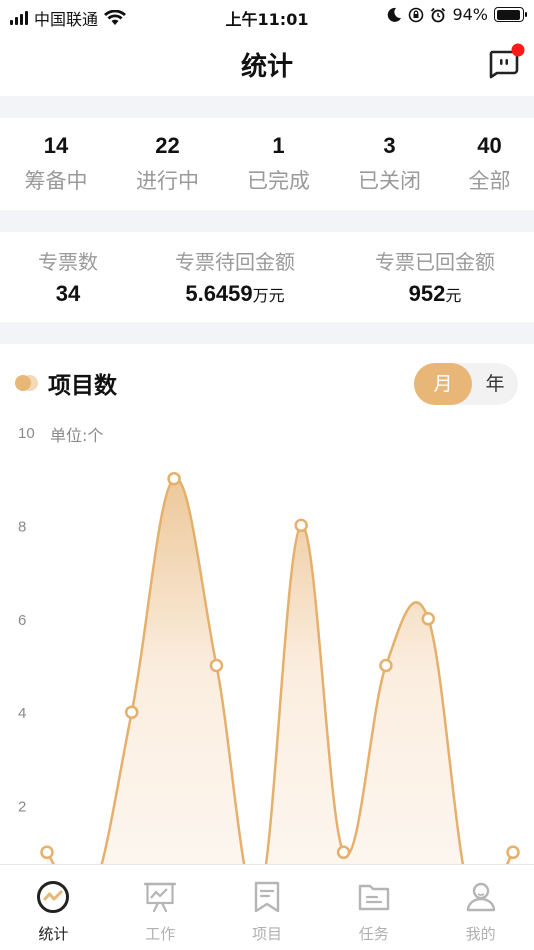  Describe the element at coordinates (267, 897) in the screenshot. I see `bookmark-book-icon` at that location.